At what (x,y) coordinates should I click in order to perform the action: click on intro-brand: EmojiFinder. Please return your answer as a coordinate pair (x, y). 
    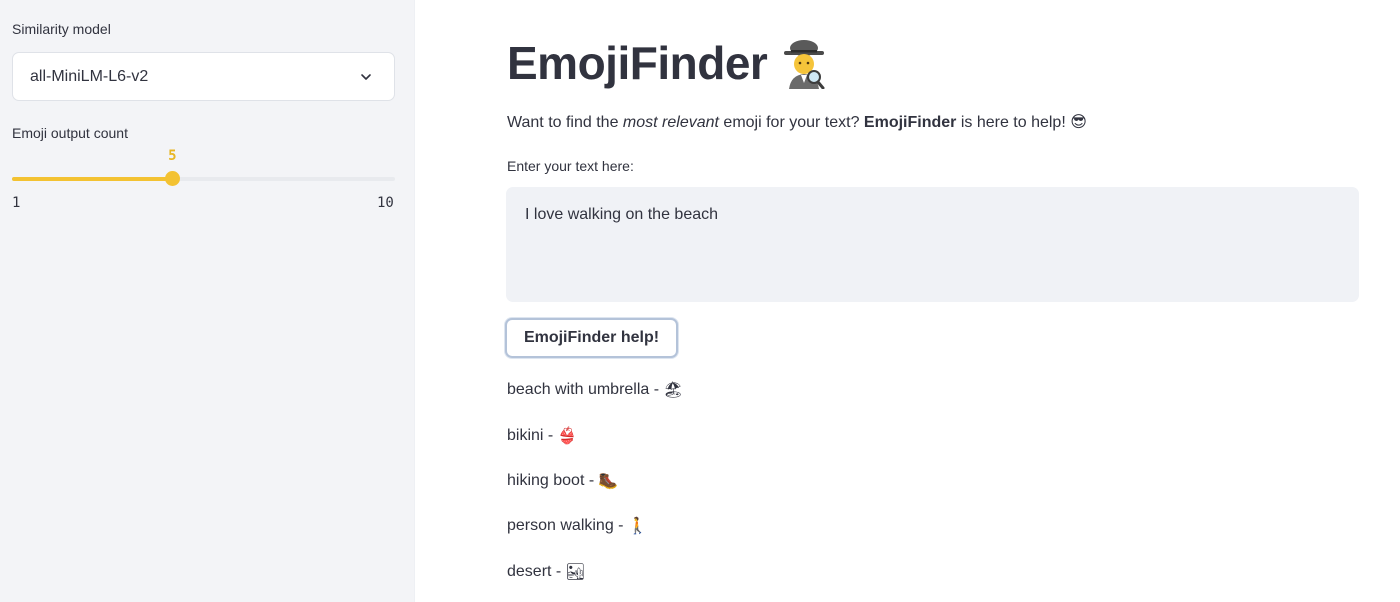
    Looking at the image, I should click on (910, 122).